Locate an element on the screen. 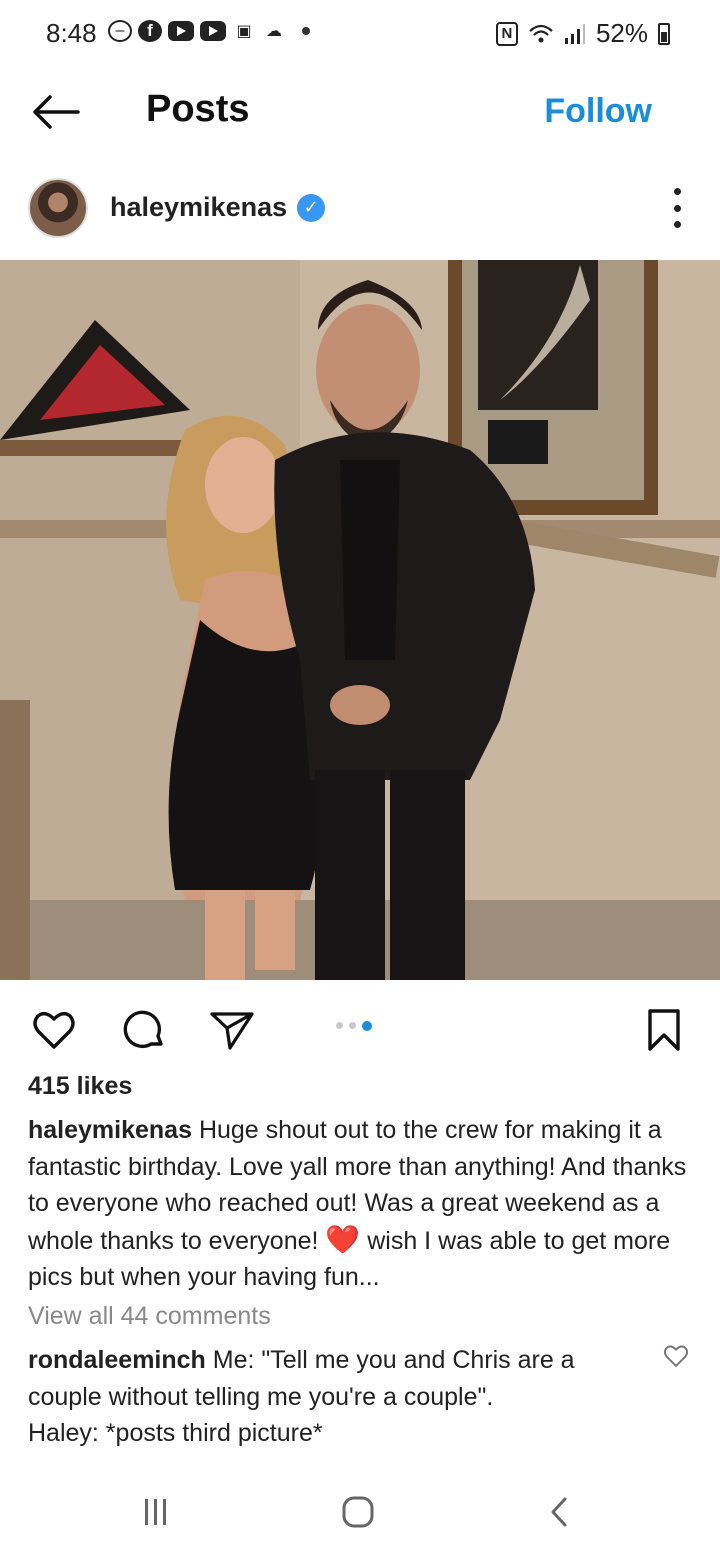 This screenshot has width=720, height=1560. comment-username: rondaleeminch is located at coordinates (117, 1360).